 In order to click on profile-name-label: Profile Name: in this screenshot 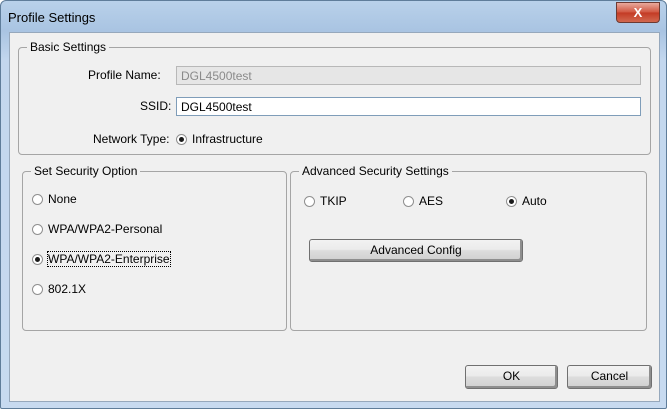, I will do `click(124, 75)`.